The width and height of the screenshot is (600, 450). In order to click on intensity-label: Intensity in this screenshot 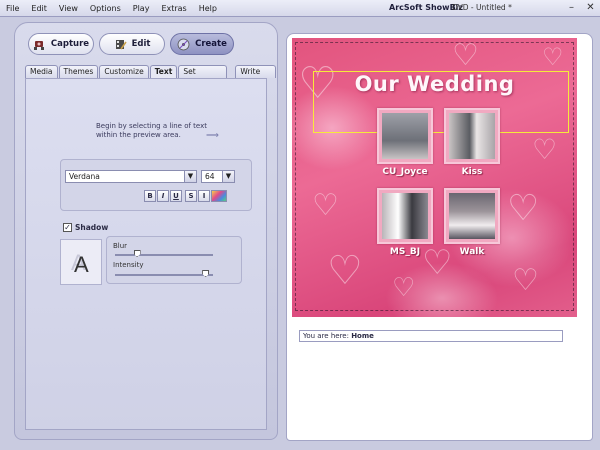, I will do `click(128, 265)`.